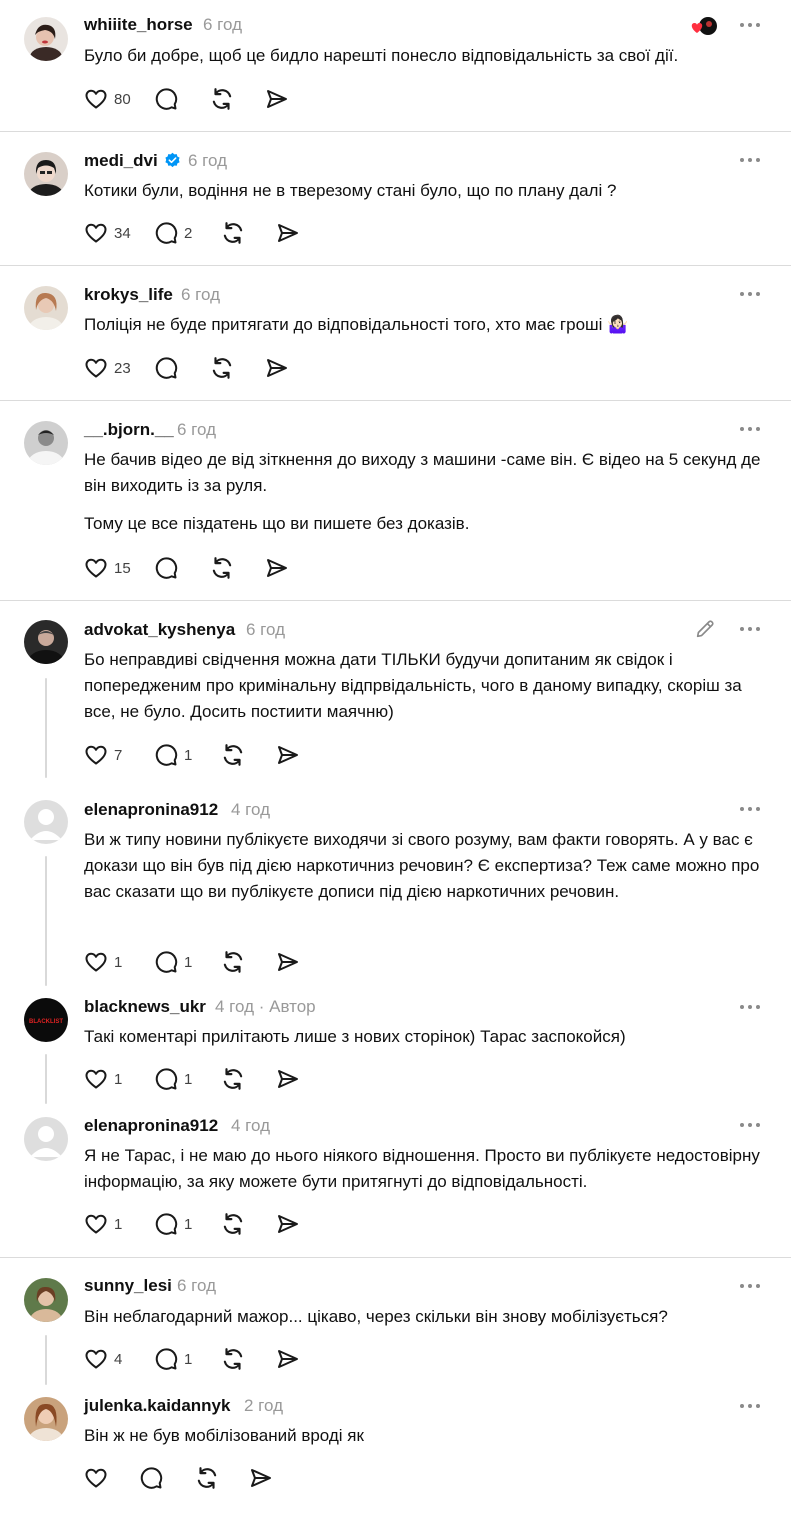 The width and height of the screenshot is (791, 1516). What do you see at coordinates (119, 755) in the screenshot?
I see `like-button: 7` at bounding box center [119, 755].